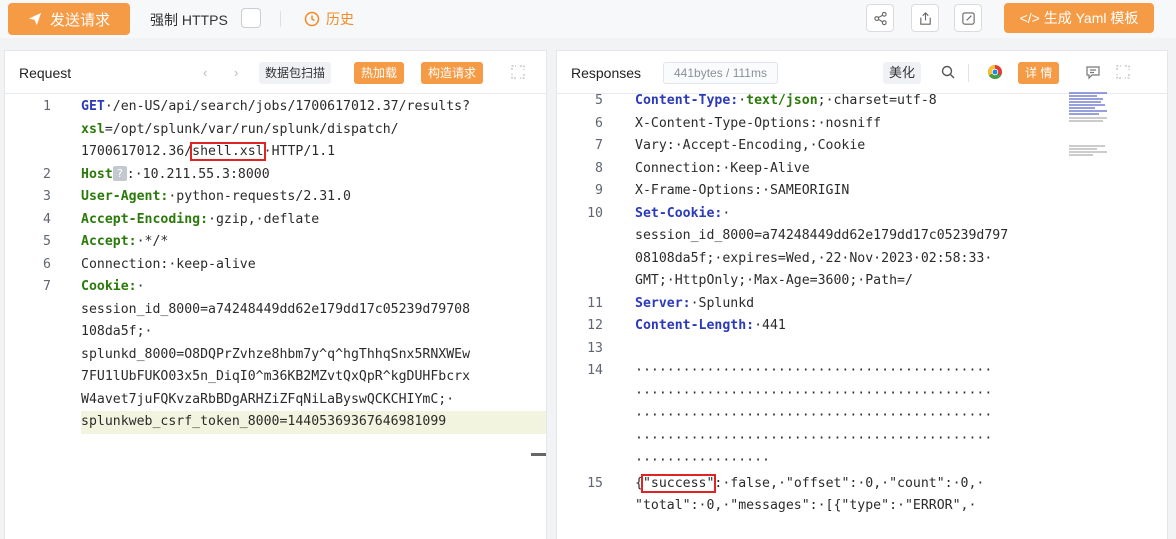  What do you see at coordinates (679, 213) in the screenshot?
I see `code-token: Set-Cookie:` at bounding box center [679, 213].